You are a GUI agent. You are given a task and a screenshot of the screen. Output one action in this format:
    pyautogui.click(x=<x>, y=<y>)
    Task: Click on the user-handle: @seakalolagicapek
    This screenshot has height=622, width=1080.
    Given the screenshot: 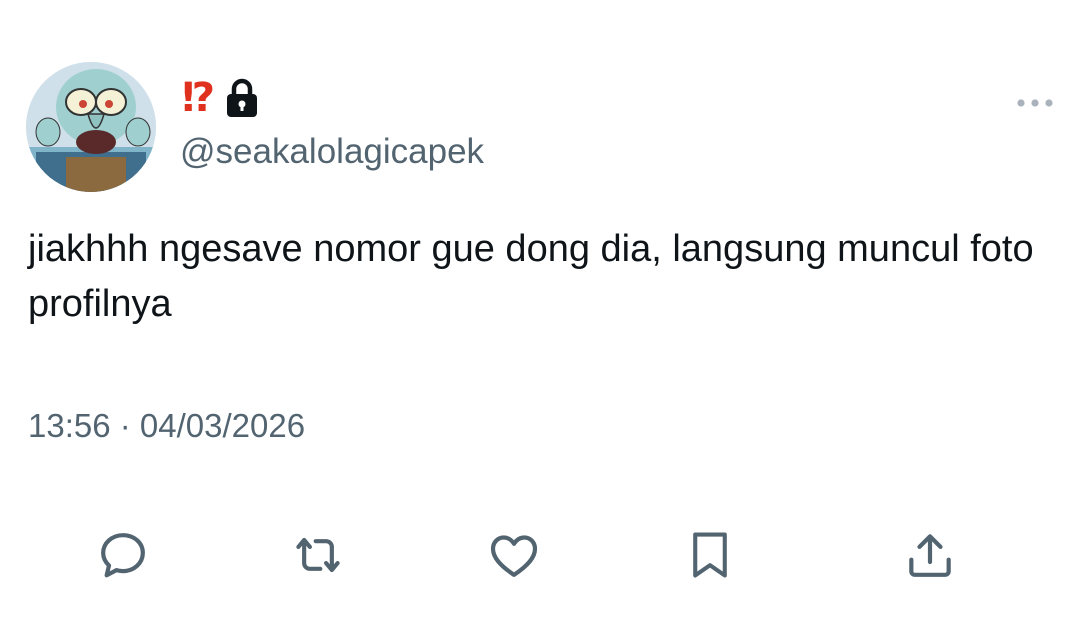 What is the action you would take?
    pyautogui.click(x=332, y=152)
    